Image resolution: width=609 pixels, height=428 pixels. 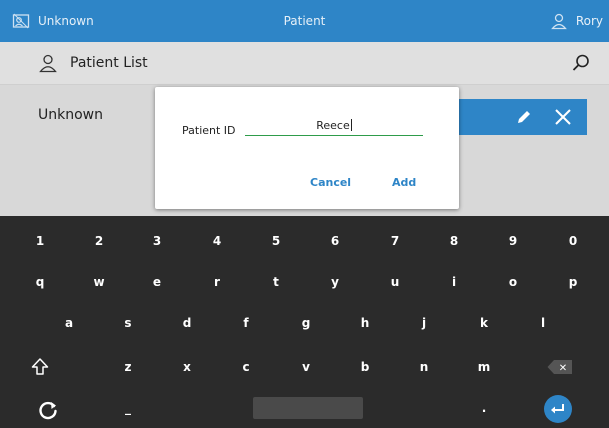 I want to click on page-title: Patient List, so click(x=109, y=63).